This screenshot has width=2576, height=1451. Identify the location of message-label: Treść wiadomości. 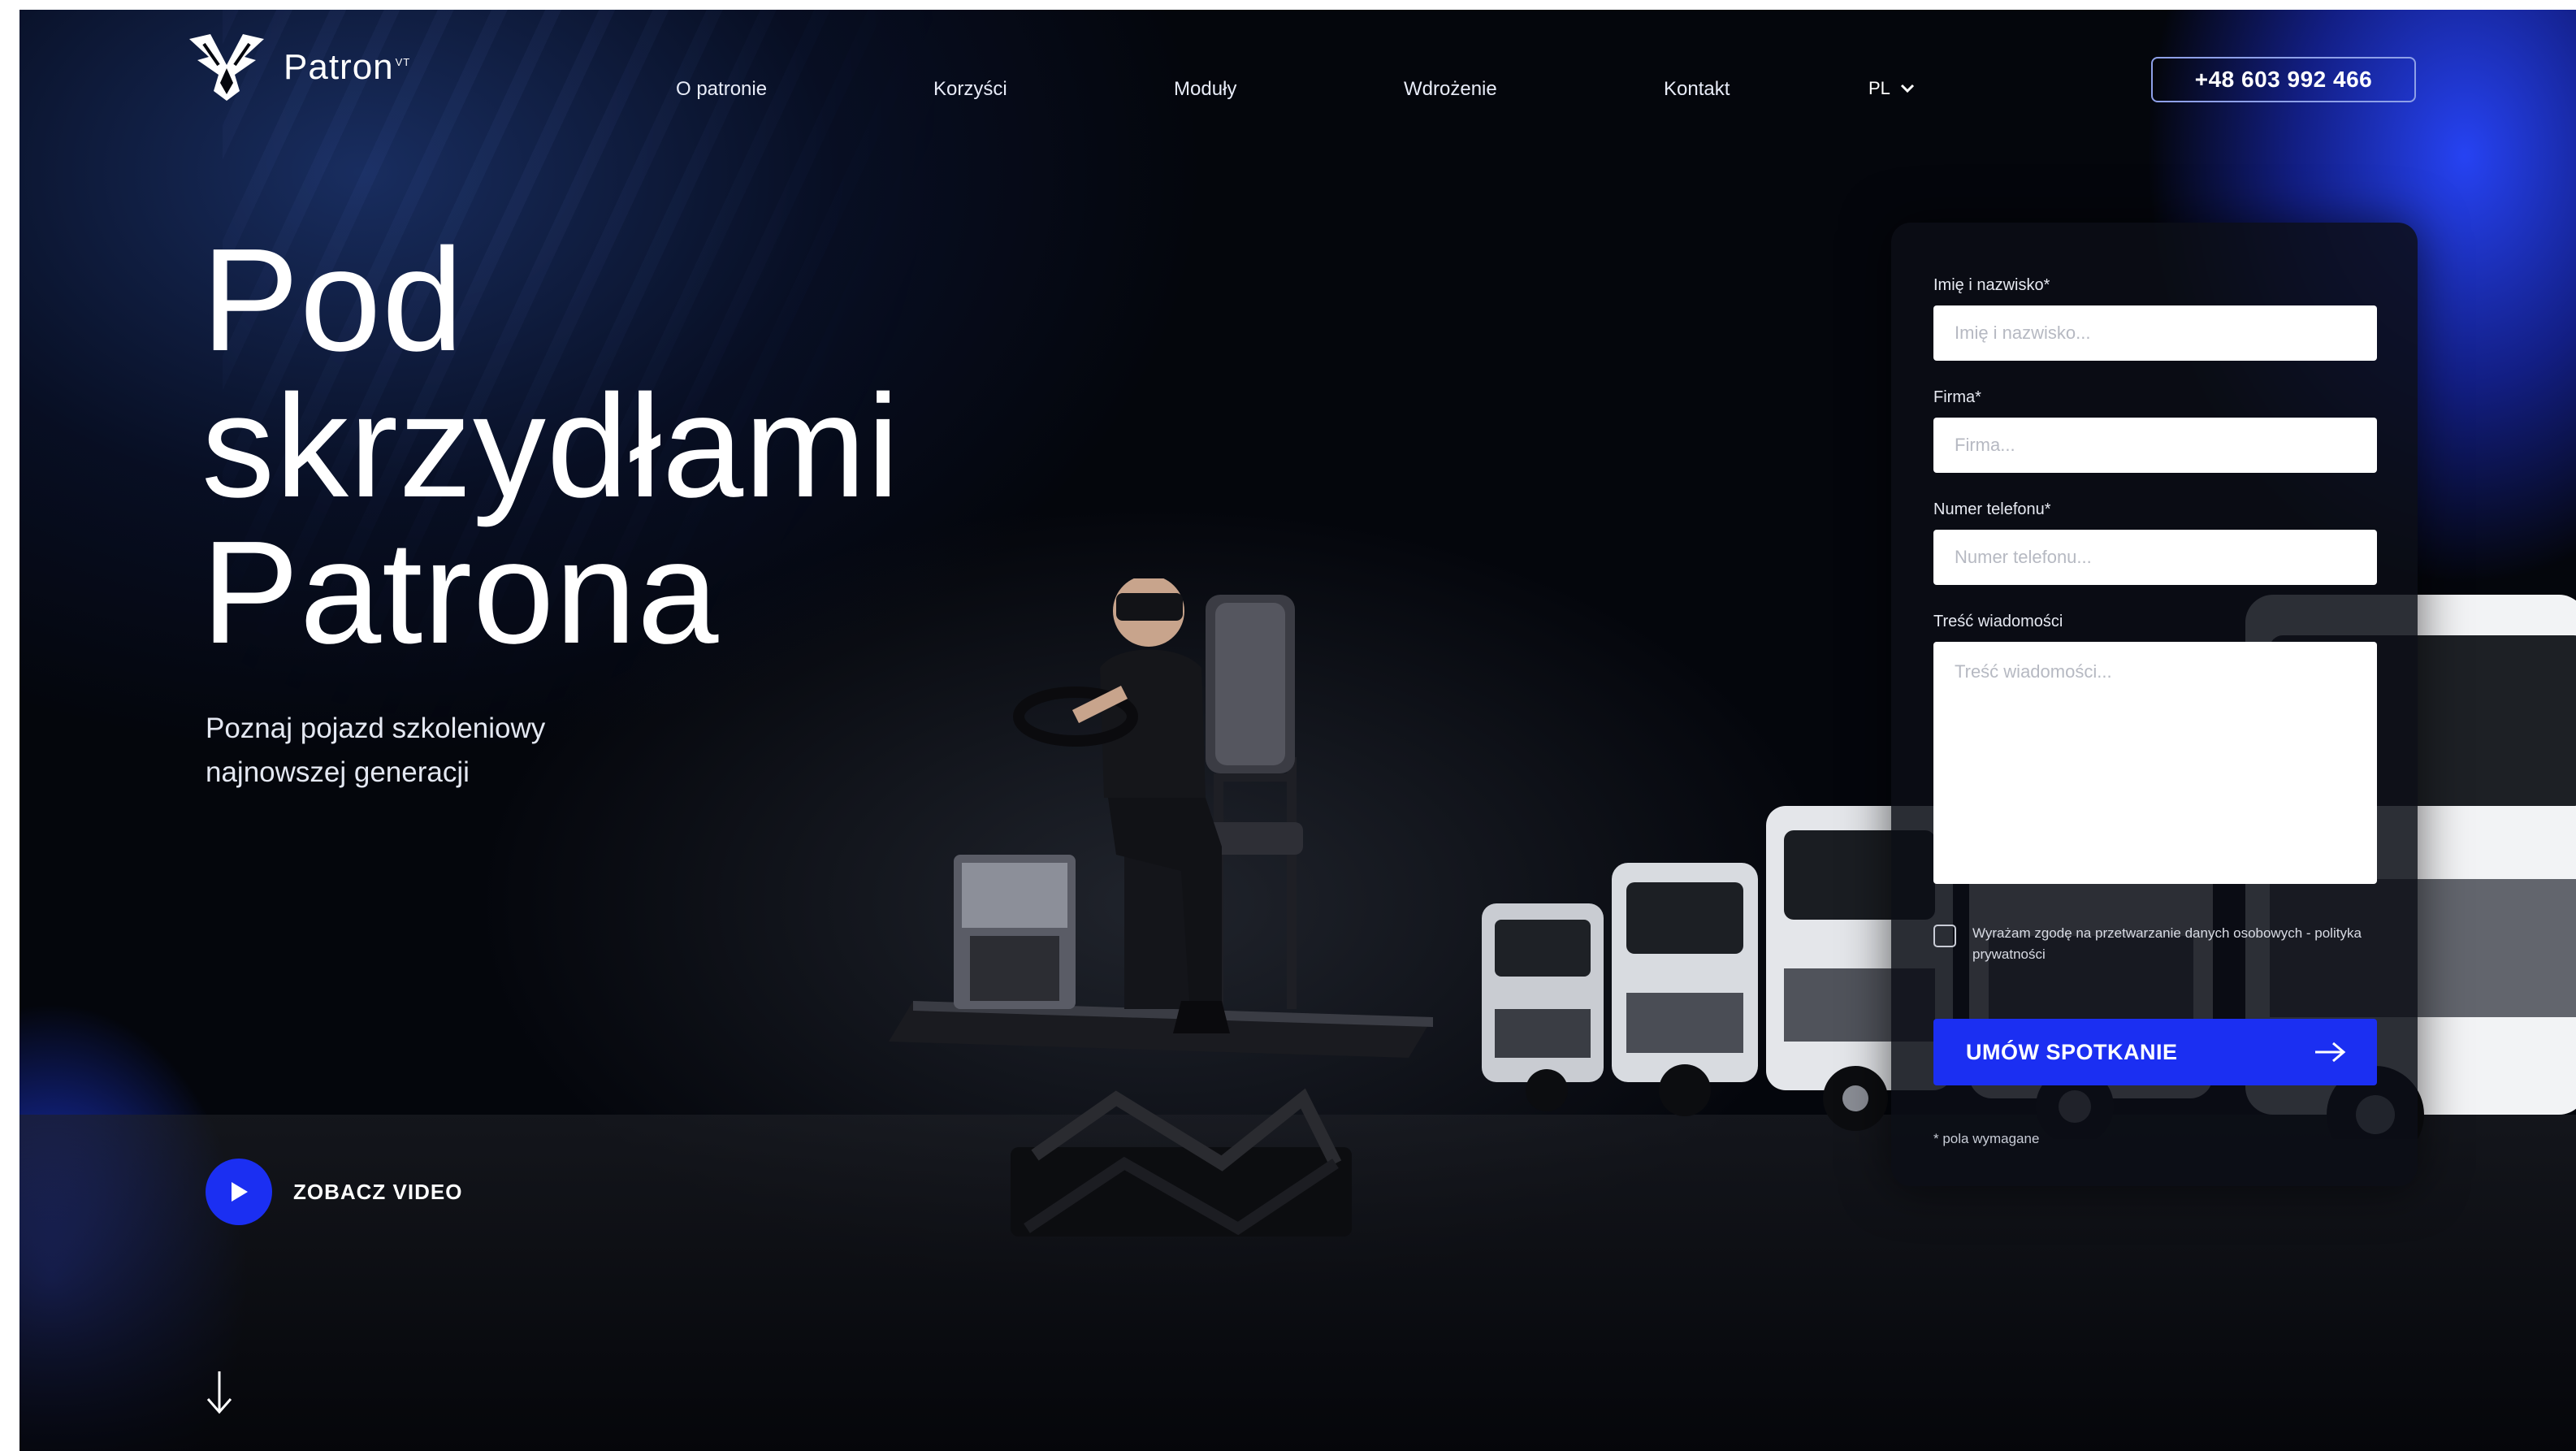
(1998, 621).